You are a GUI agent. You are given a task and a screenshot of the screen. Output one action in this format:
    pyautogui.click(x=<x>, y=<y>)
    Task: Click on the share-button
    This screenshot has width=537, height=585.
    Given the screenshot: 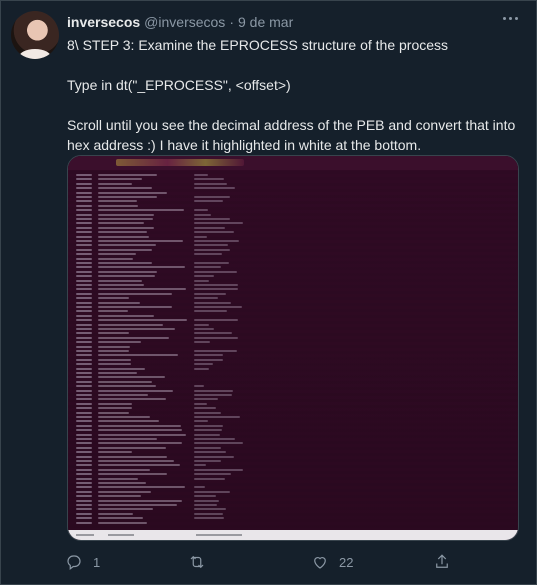 What is the action you would take?
    pyautogui.click(x=442, y=562)
    